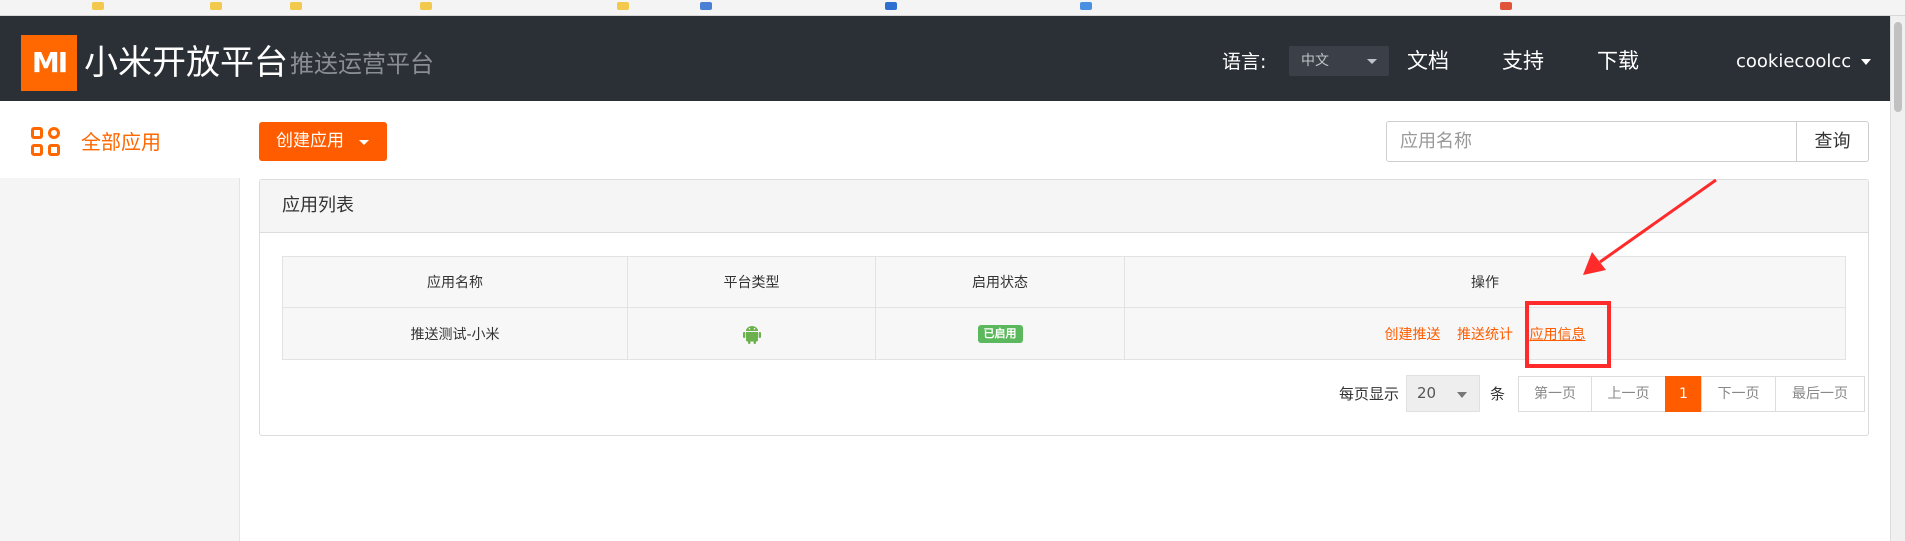 The height and width of the screenshot is (541, 1905). What do you see at coordinates (1555, 394) in the screenshot?
I see `first-page-button: 第一页` at bounding box center [1555, 394].